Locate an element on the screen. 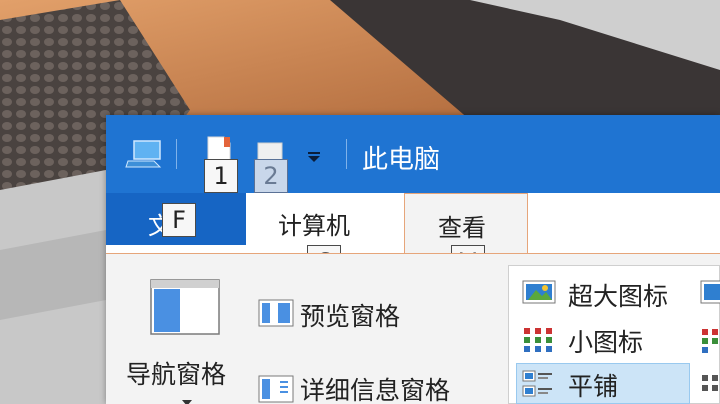  layout-tiles: 平铺 is located at coordinates (605, 384).